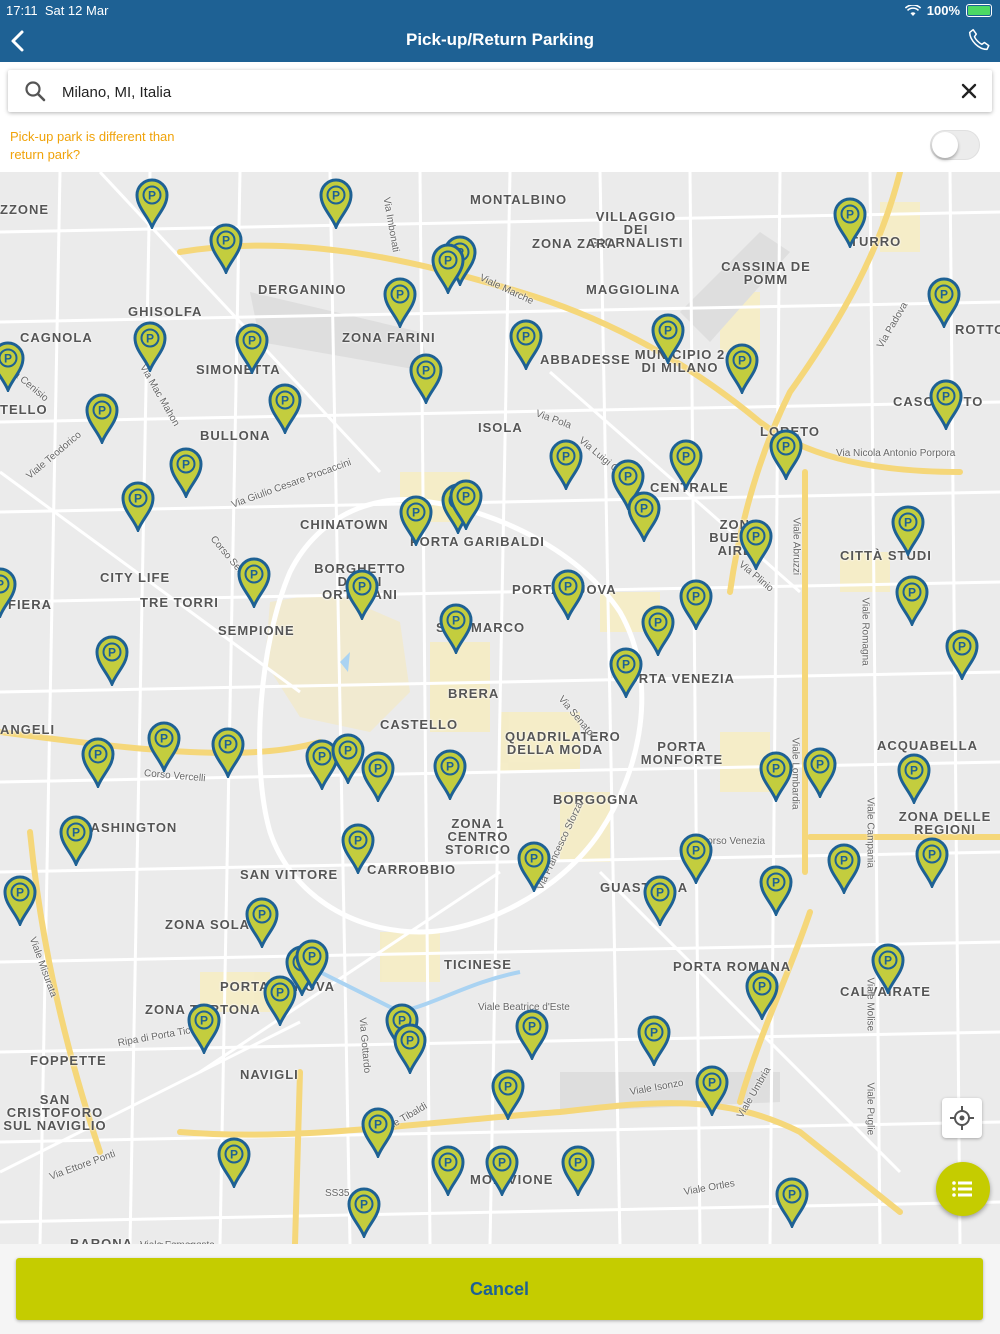  Describe the element at coordinates (870, 832) in the screenshot. I see `street-label: Viale Campania` at that location.